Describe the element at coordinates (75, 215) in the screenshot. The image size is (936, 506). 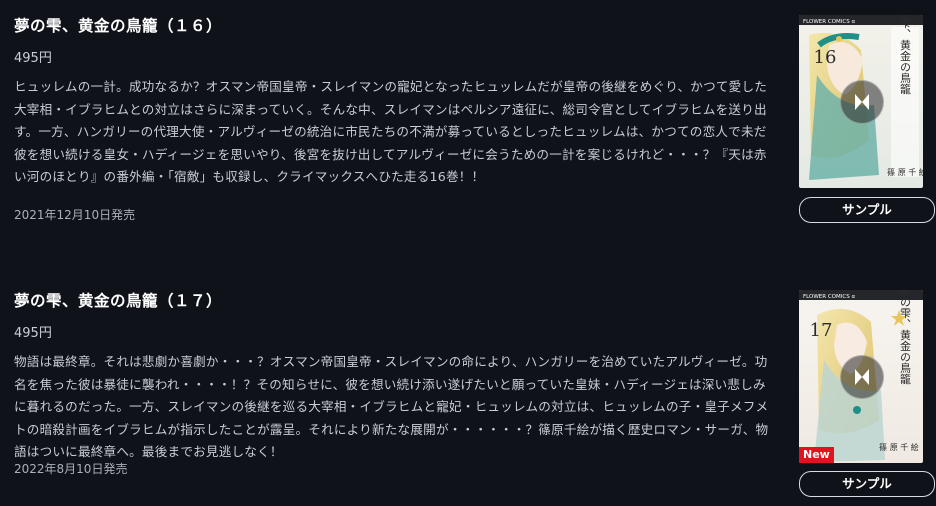
I see `release-date: 2021年12月10日発売` at that location.